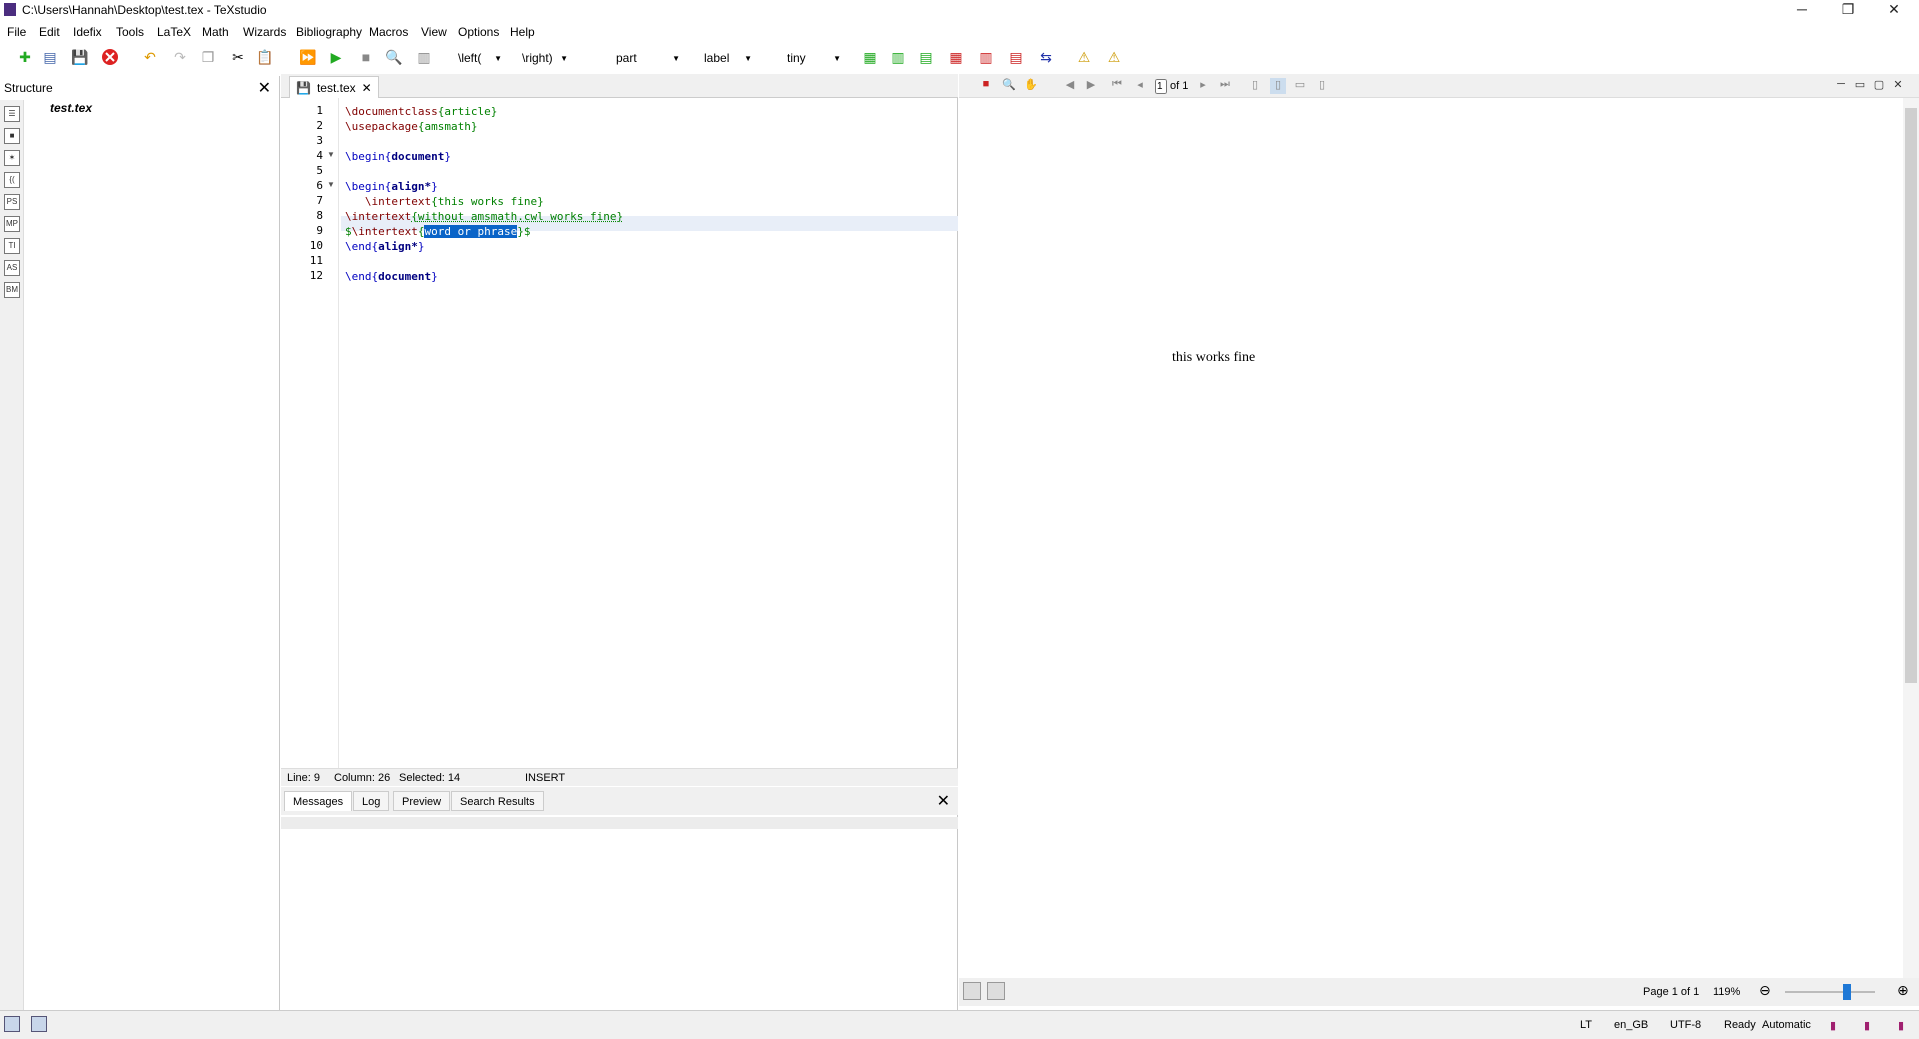 This screenshot has width=1919, height=1039. What do you see at coordinates (1091, 86) in the screenshot?
I see `pdf-forward-icon: ▶` at bounding box center [1091, 86].